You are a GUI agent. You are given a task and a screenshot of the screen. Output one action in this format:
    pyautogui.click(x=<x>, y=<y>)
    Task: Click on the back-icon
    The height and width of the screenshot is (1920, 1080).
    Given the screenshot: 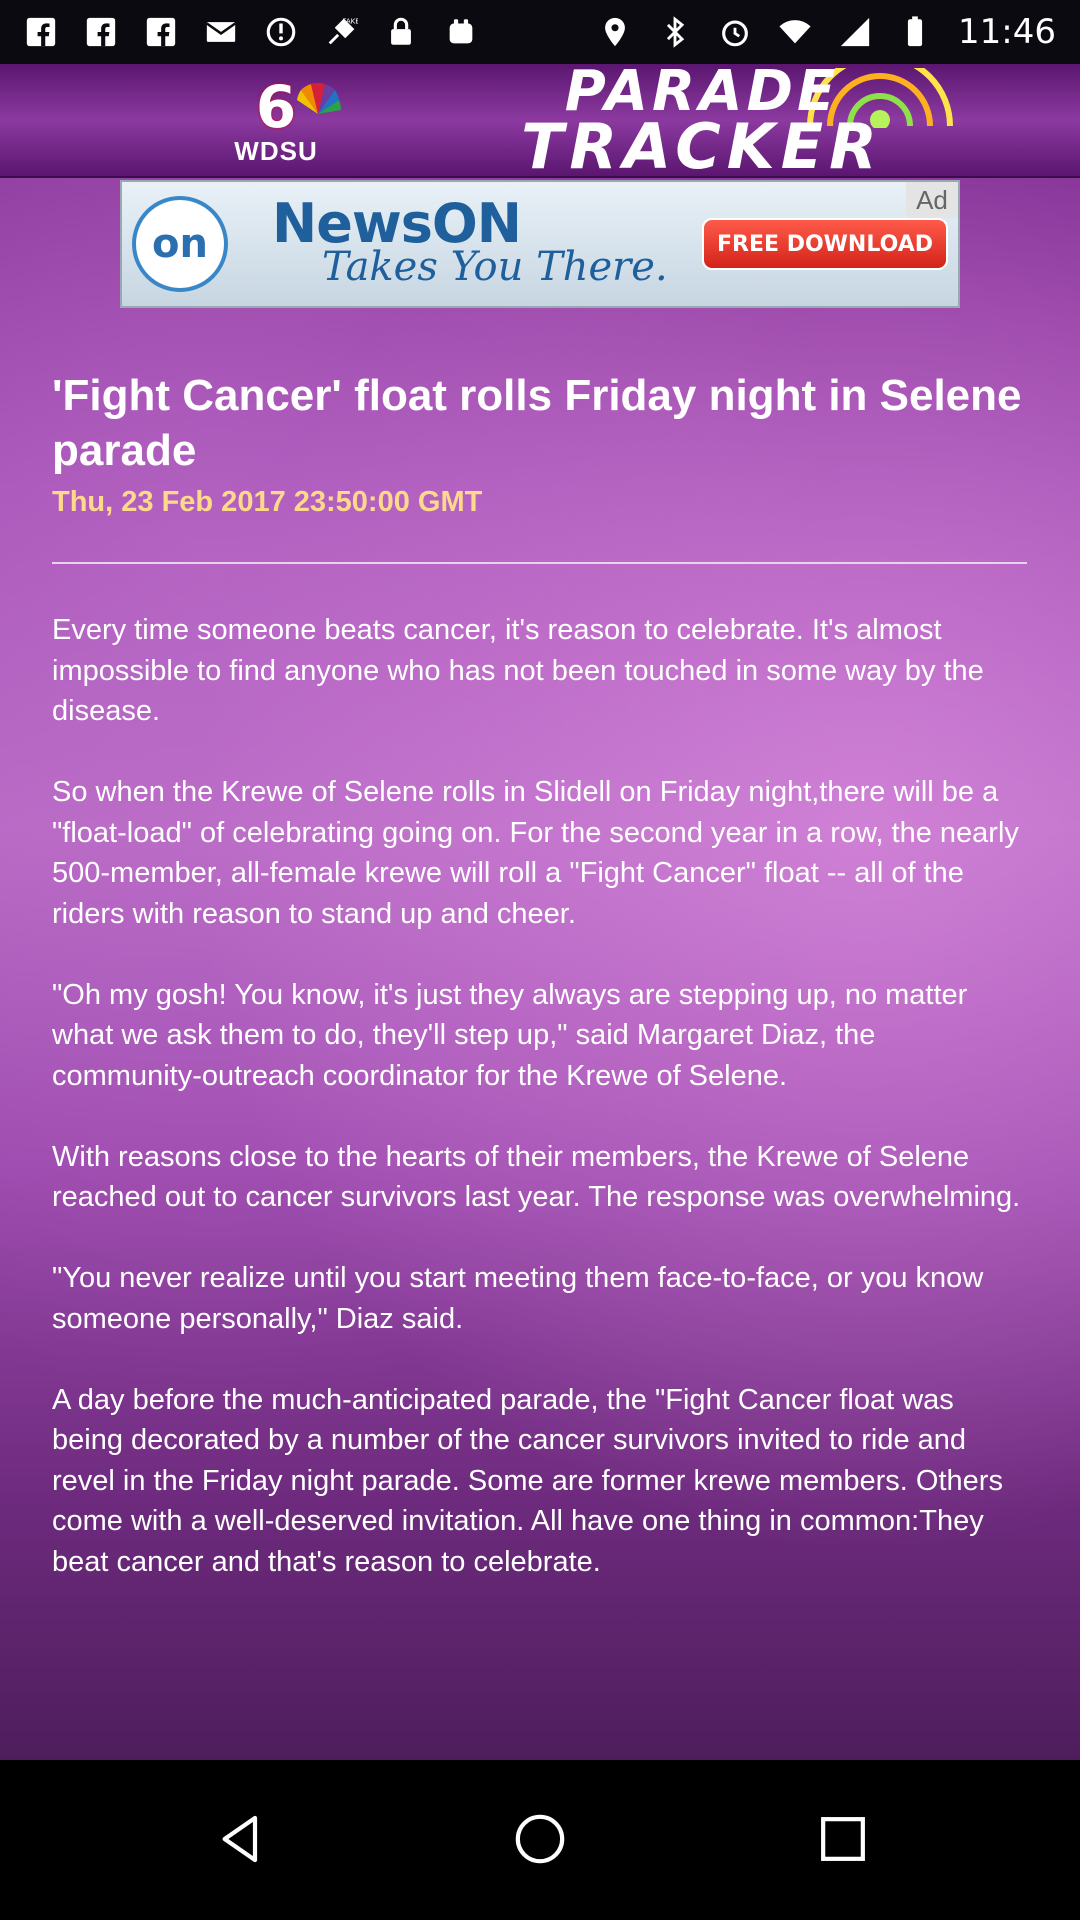 What is the action you would take?
    pyautogui.click(x=240, y=1839)
    